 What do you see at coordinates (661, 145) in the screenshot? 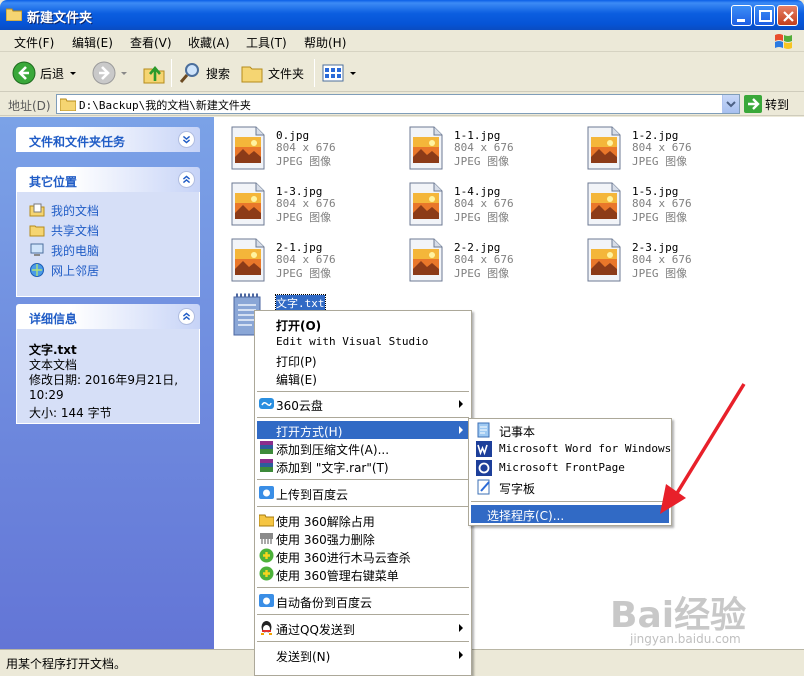
I see `file-item: 1-2.jpg 804 x 676 JPEG 图像` at bounding box center [661, 145].